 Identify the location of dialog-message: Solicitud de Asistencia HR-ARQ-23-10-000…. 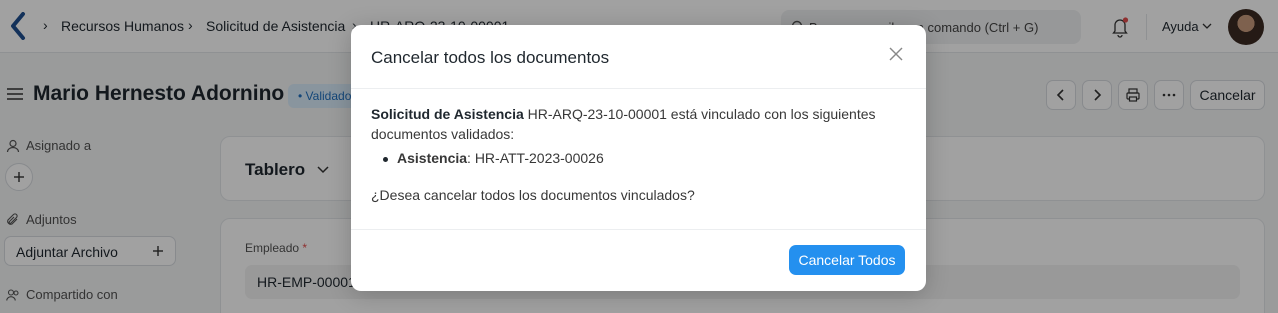
(638, 124).